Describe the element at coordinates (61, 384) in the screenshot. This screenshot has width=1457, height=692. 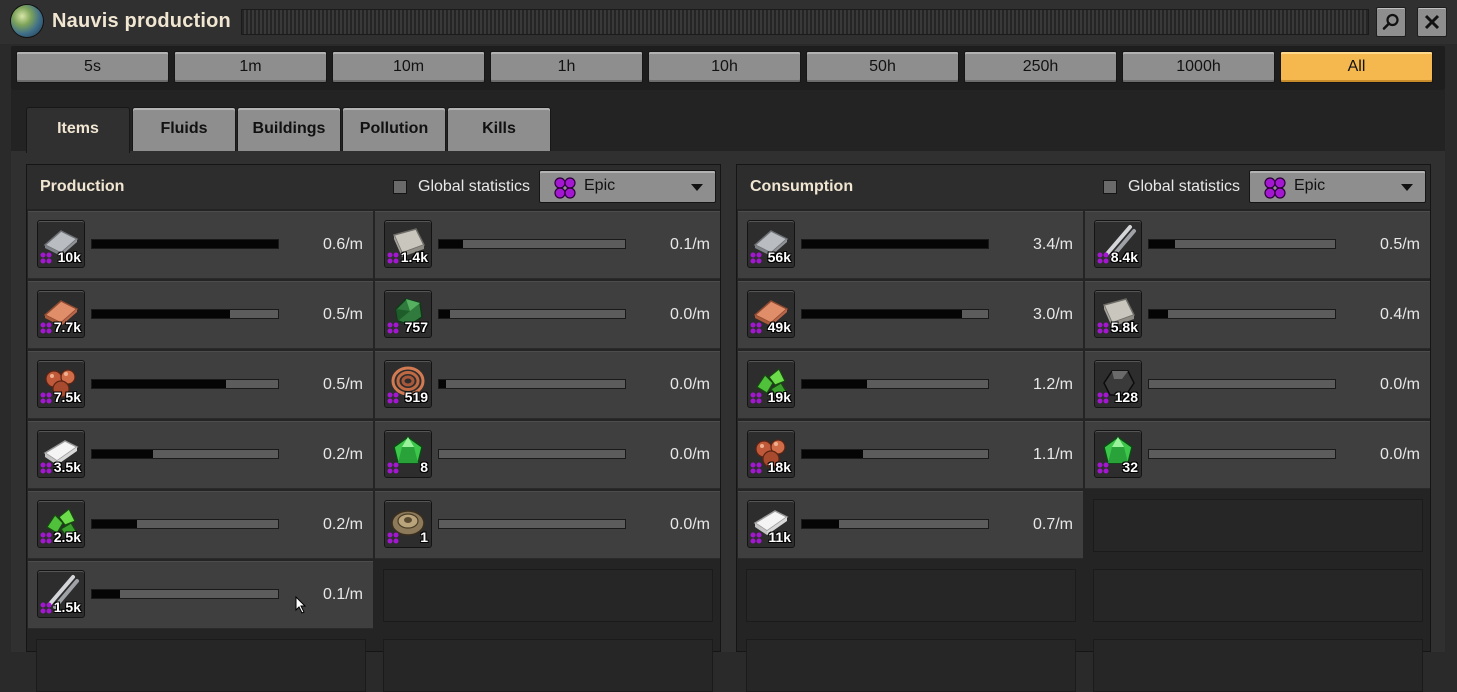
I see `item-slot: 7.5k` at that location.